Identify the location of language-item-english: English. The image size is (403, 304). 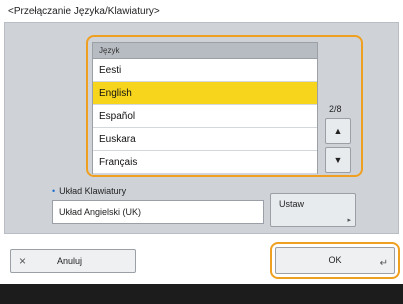
(205, 93).